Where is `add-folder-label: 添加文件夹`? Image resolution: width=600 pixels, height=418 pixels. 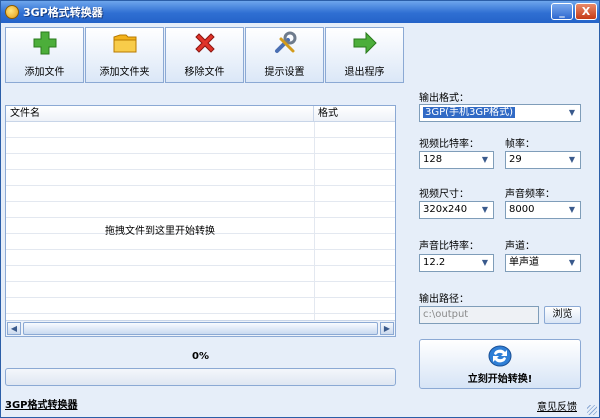
add-folder-label: 添加文件夹 is located at coordinates (124, 72).